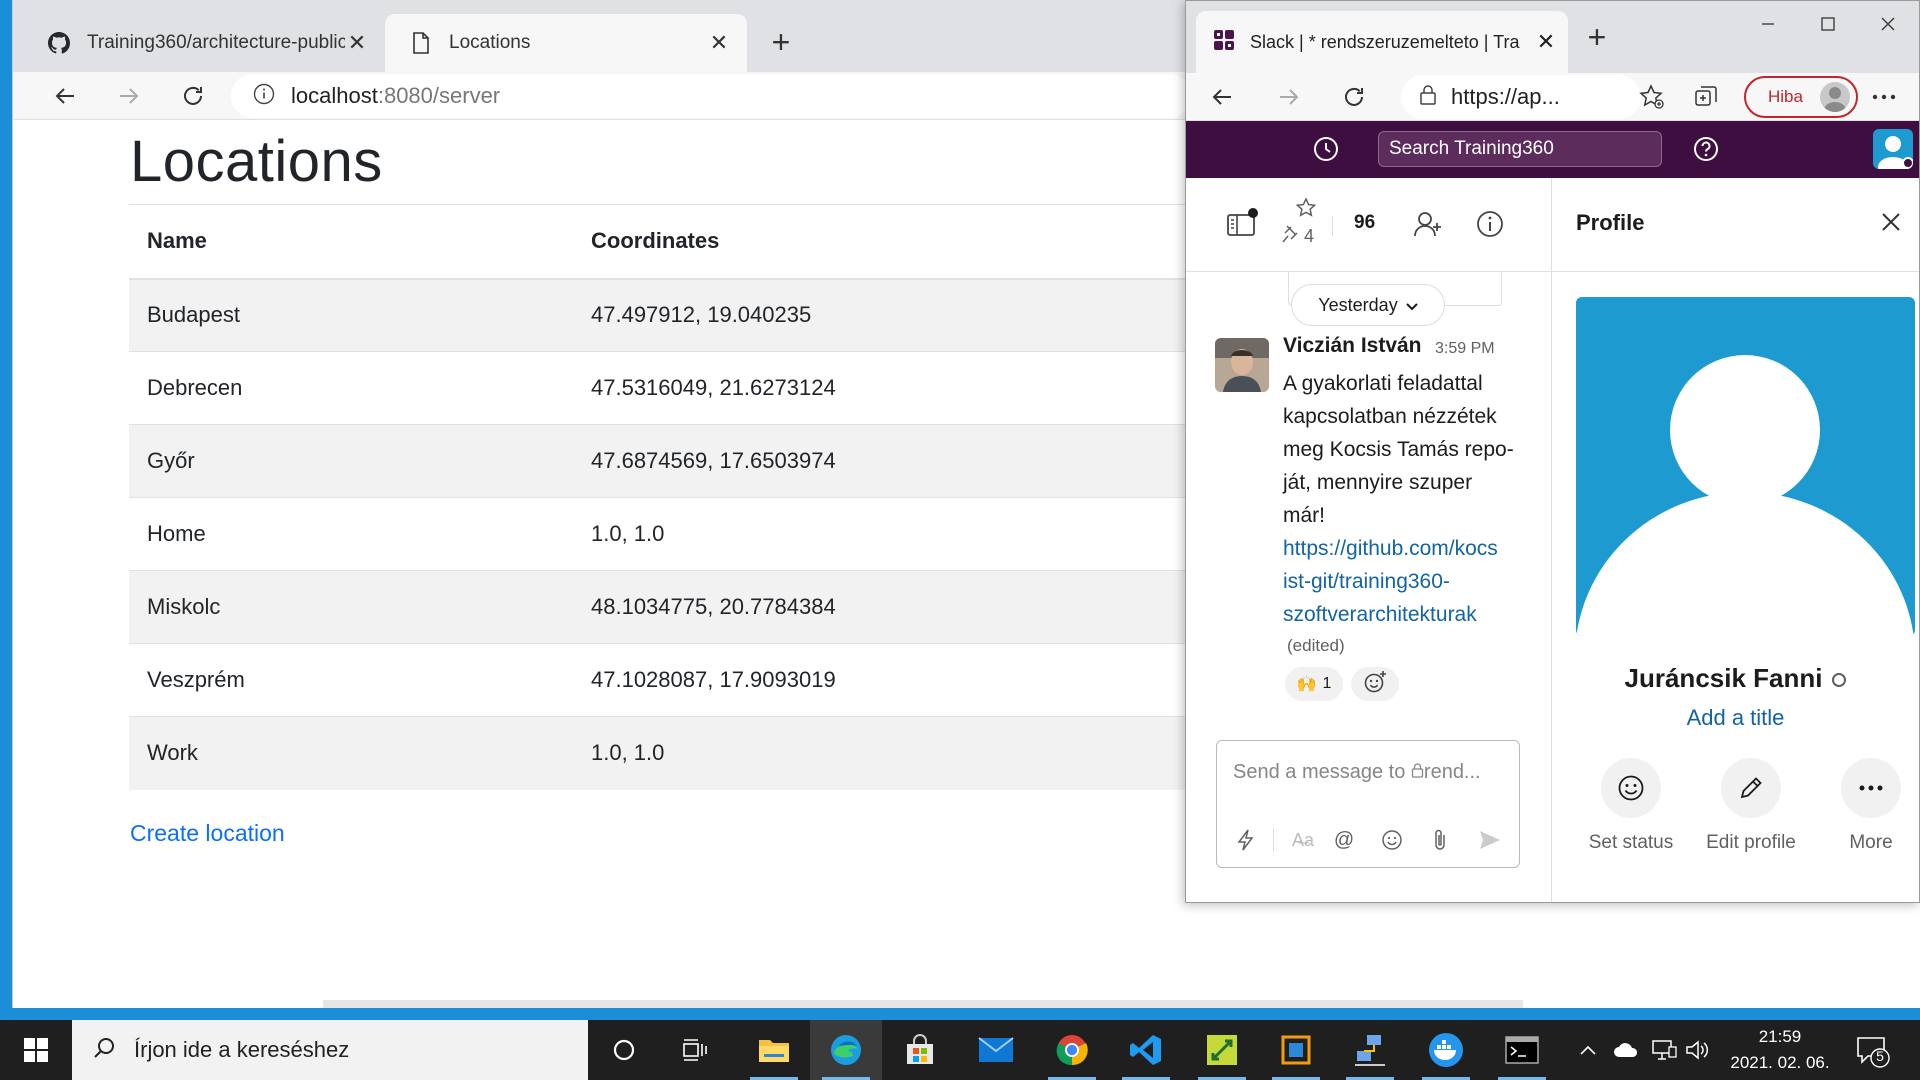 This screenshot has height=1080, width=1920. I want to click on task-view-icon, so click(696, 1050).